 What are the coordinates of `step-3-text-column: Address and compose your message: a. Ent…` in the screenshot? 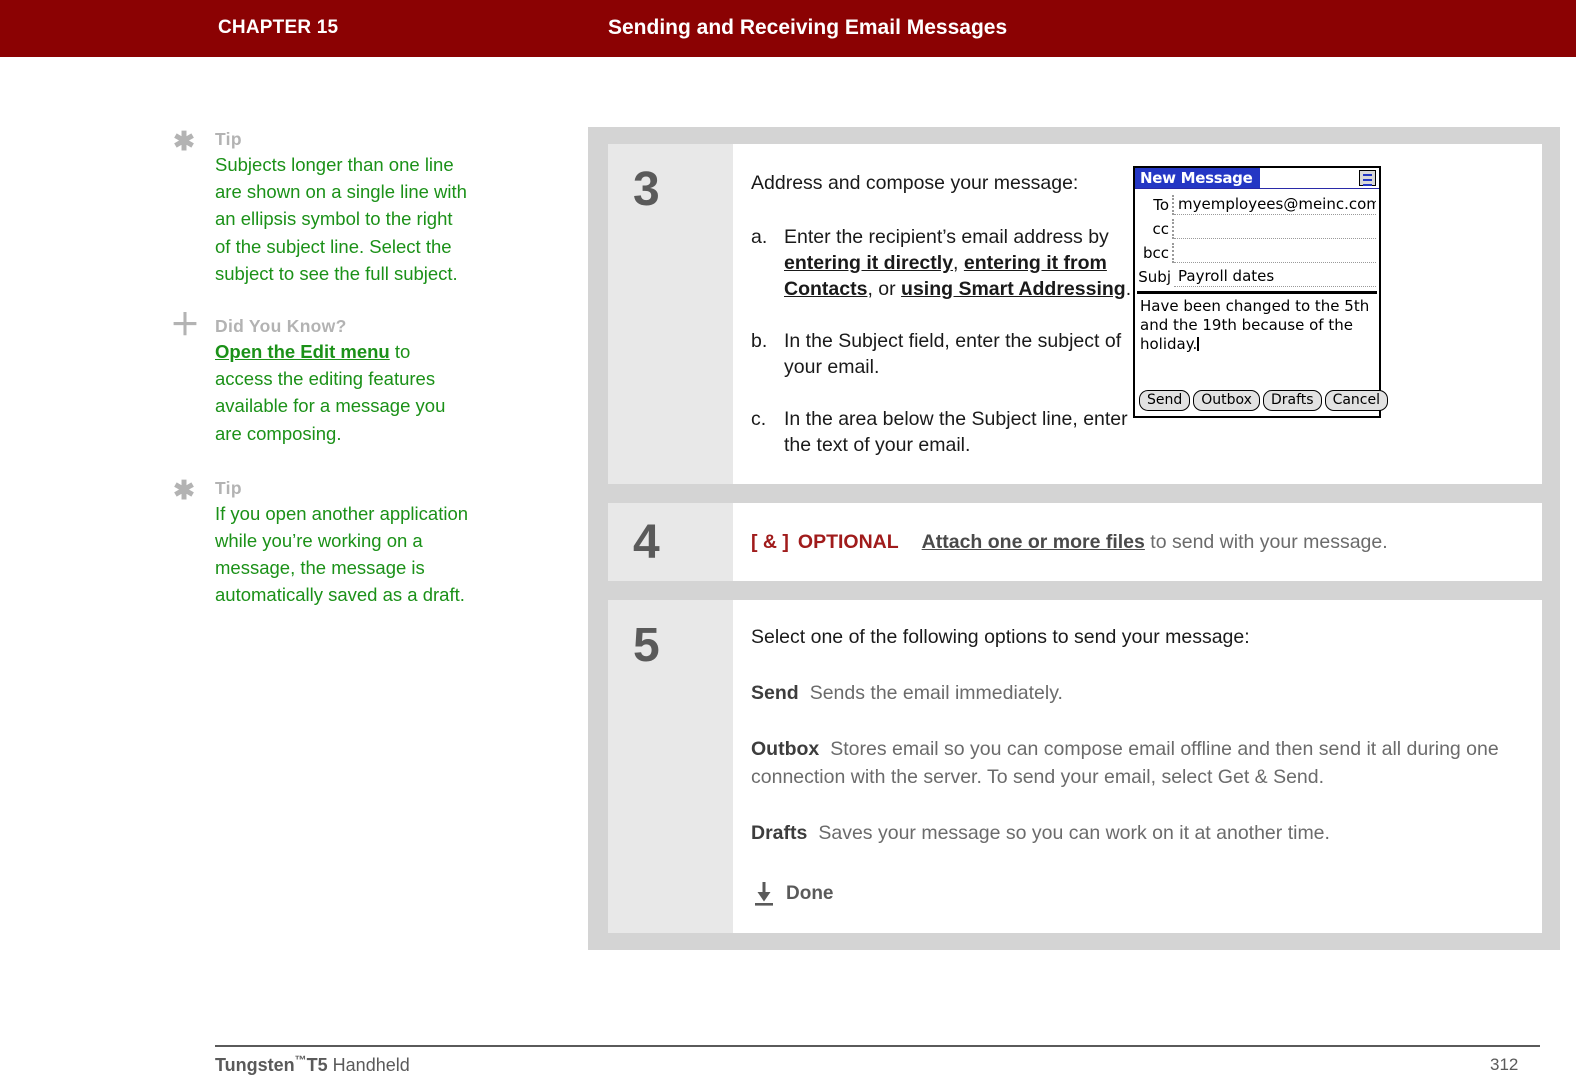 It's located at (948, 314).